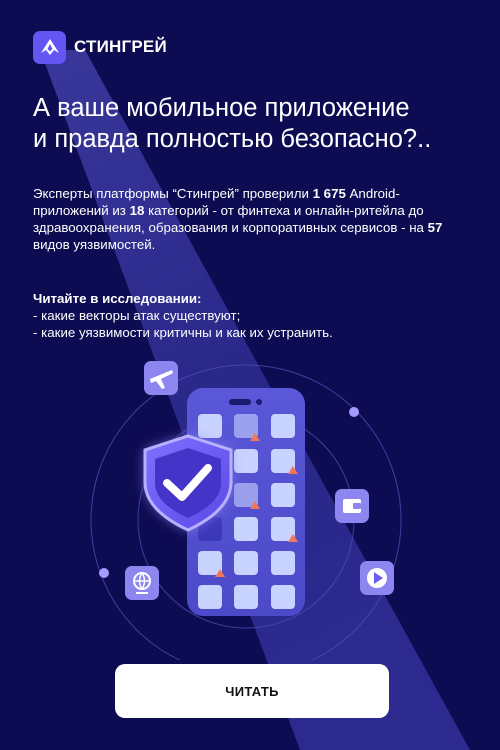  I want to click on play-icon, so click(377, 578).